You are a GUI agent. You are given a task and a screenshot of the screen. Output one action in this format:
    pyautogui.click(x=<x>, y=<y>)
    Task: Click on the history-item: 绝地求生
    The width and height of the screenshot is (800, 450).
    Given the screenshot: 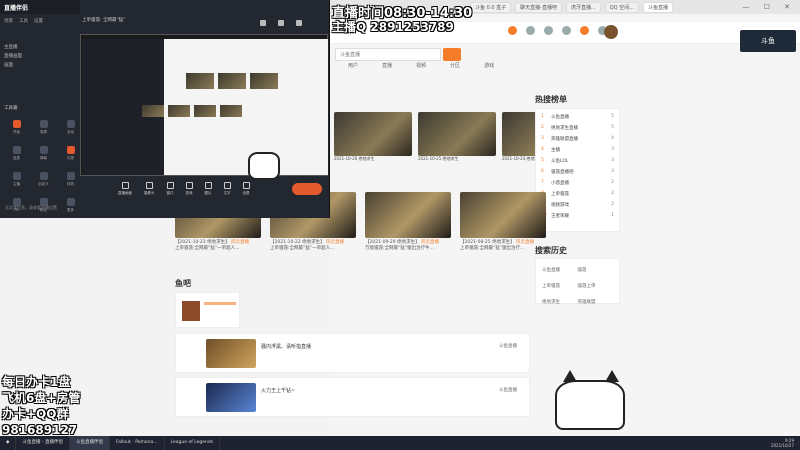 What is the action you would take?
    pyautogui.click(x=560, y=302)
    